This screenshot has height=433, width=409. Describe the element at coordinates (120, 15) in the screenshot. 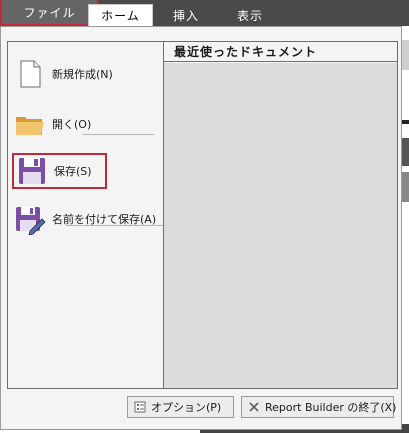

I see `tab-home: ホーム` at that location.